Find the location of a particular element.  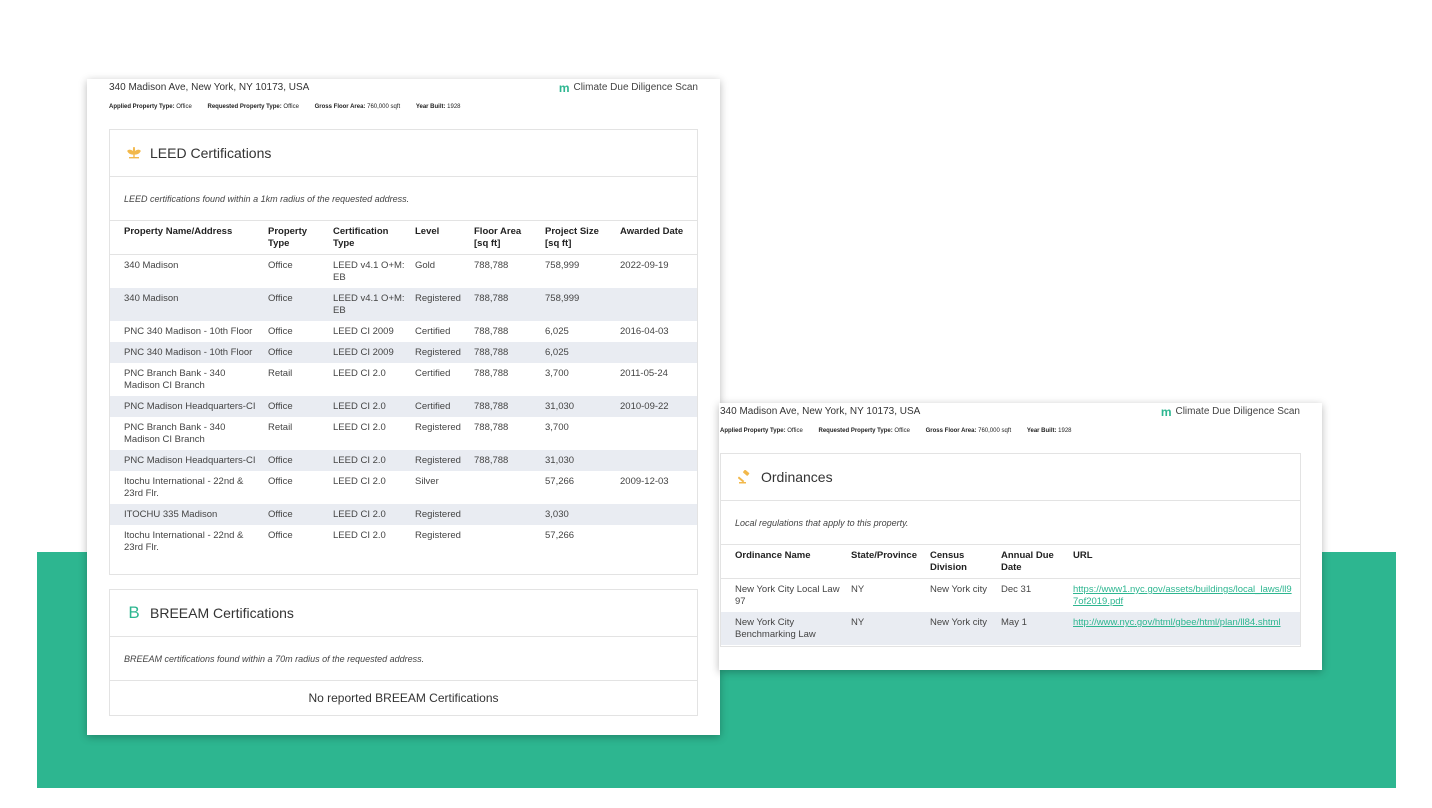

table-cell: May 1 is located at coordinates (1033, 628).